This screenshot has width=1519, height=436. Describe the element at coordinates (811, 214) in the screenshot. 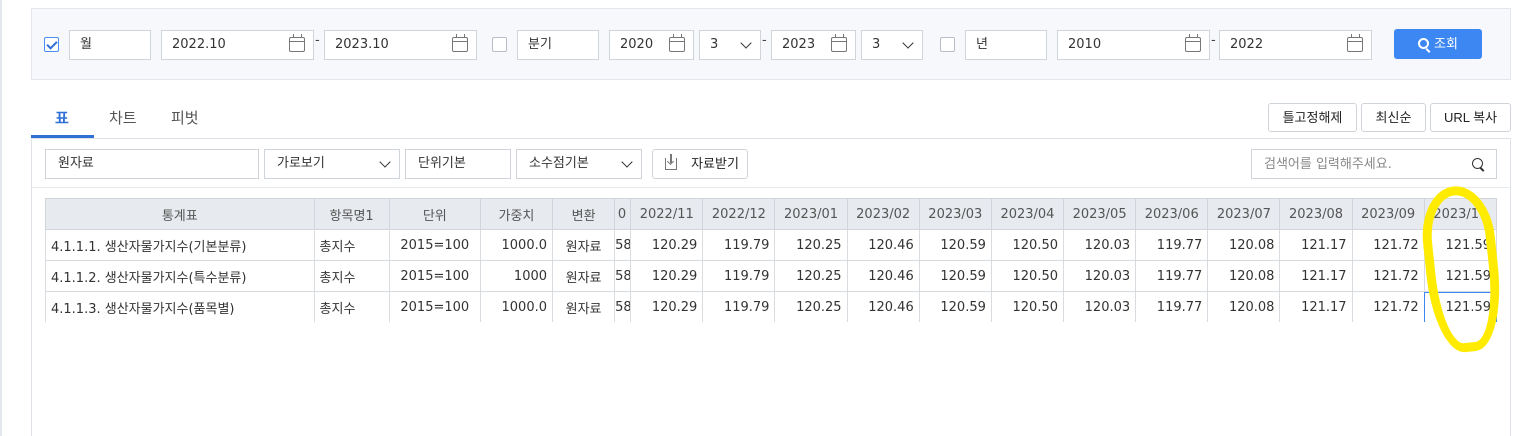

I see `column-header: 2023/01` at that location.